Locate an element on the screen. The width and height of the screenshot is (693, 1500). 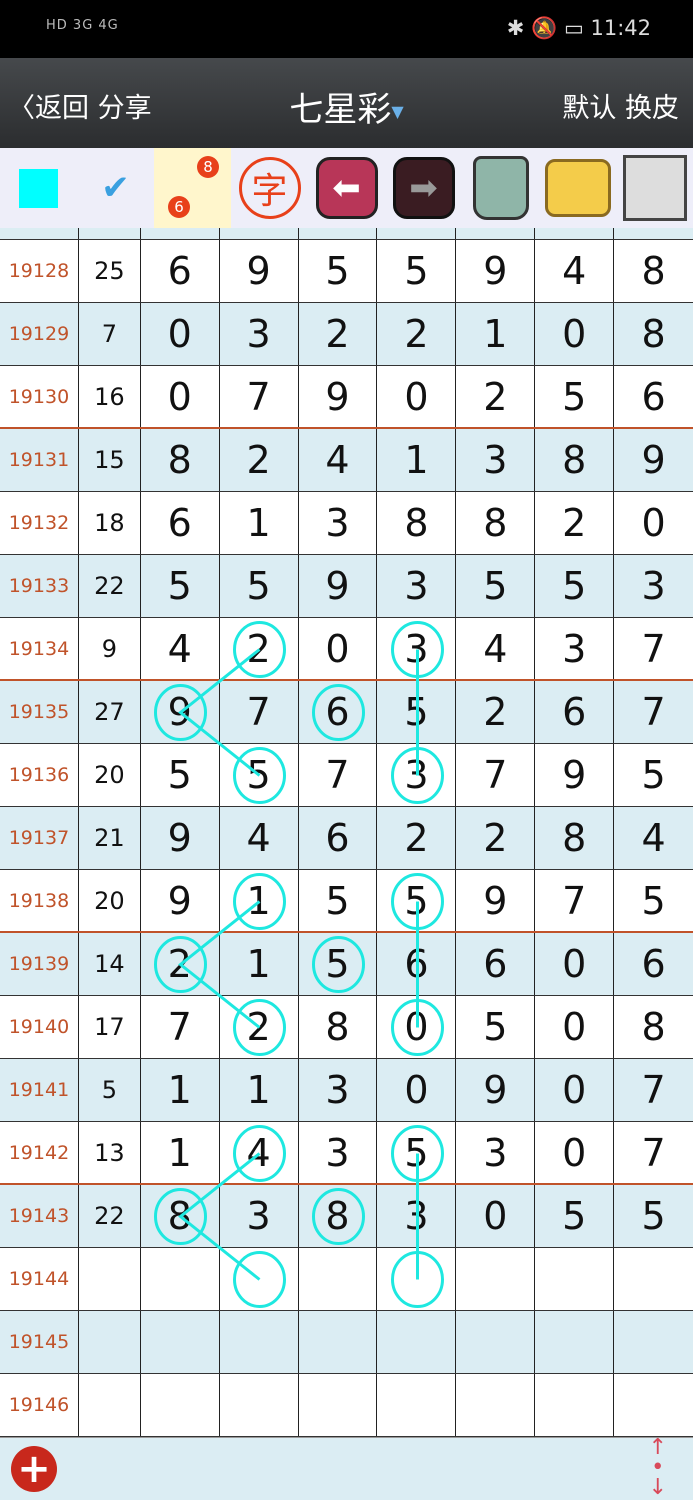
table-row: 19145 is located at coordinates (346, 1342).